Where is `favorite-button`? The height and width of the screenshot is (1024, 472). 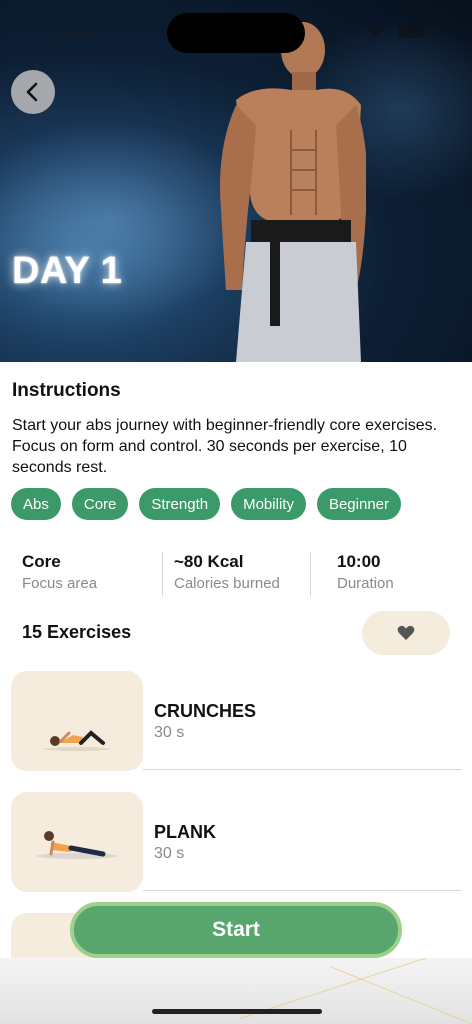
favorite-button is located at coordinates (406, 633).